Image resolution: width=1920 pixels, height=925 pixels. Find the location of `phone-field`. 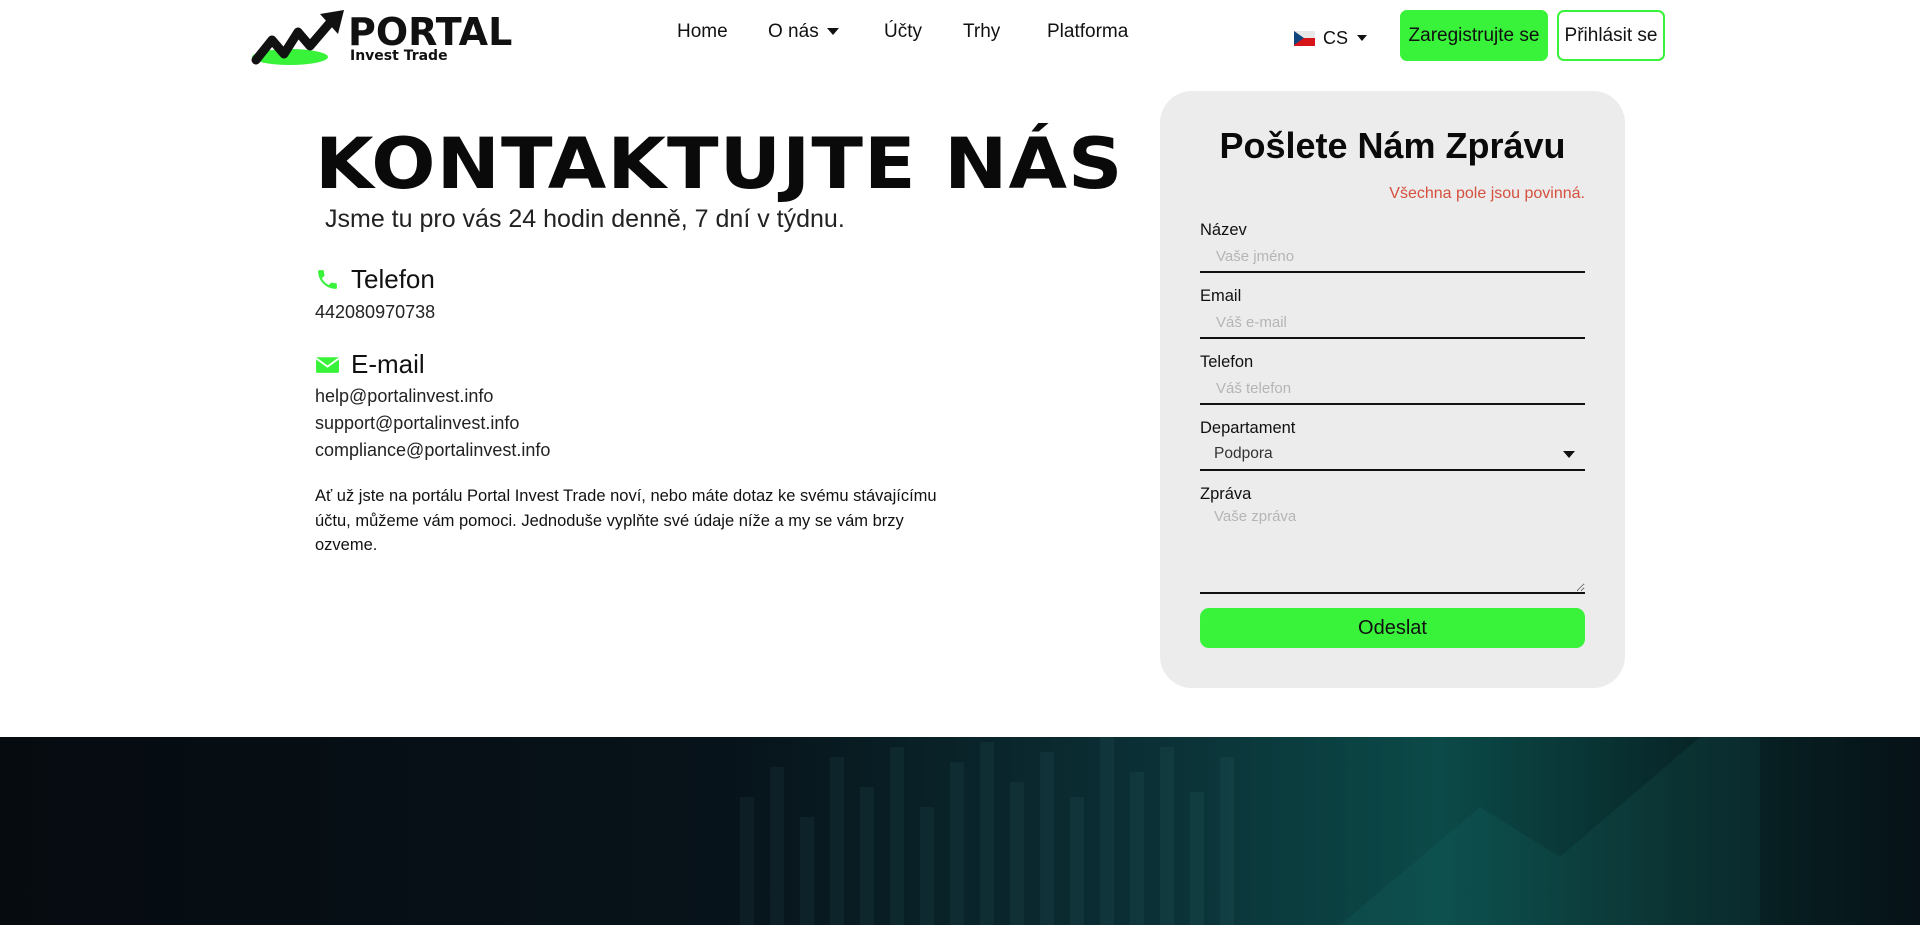

phone-field is located at coordinates (1392, 389).